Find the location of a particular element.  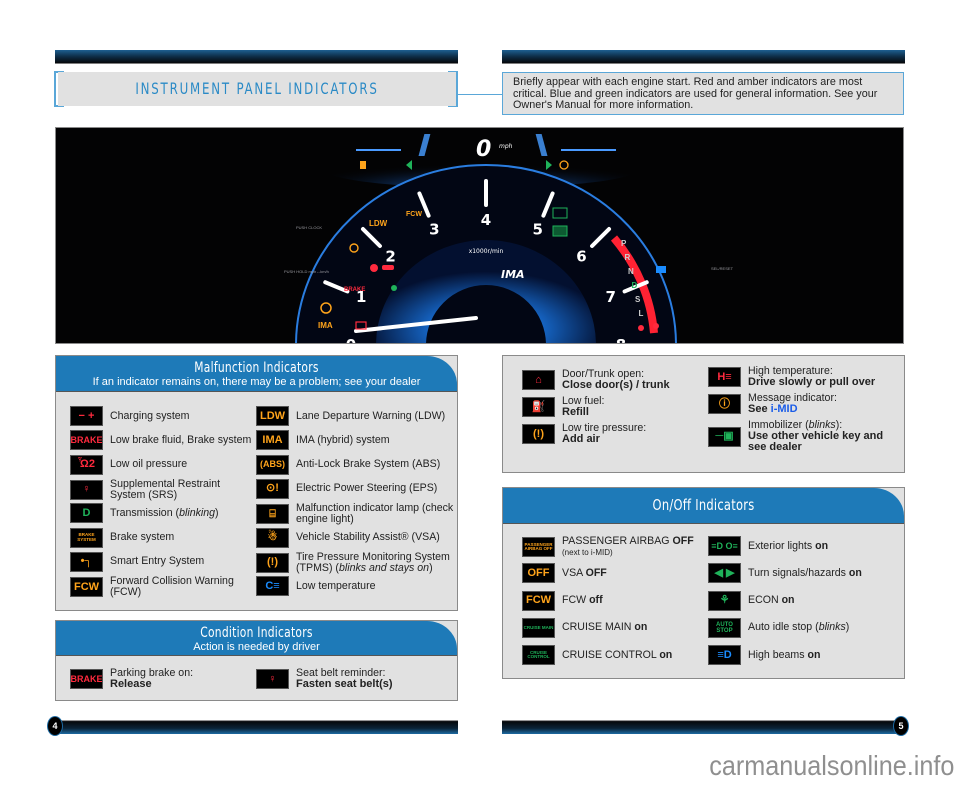

oil-can-icon: Ὦ2 is located at coordinates (86, 464).